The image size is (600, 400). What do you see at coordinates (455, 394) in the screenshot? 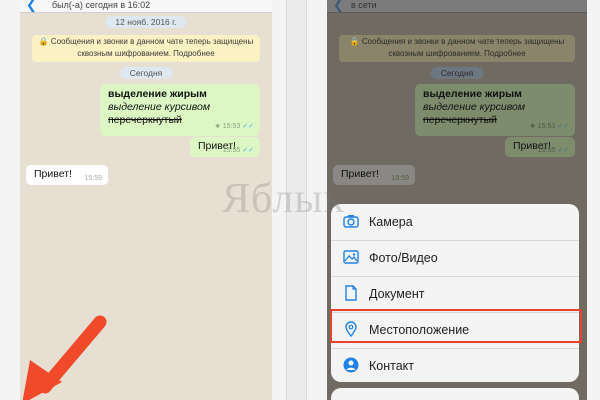
I see `cancel-button` at bounding box center [455, 394].